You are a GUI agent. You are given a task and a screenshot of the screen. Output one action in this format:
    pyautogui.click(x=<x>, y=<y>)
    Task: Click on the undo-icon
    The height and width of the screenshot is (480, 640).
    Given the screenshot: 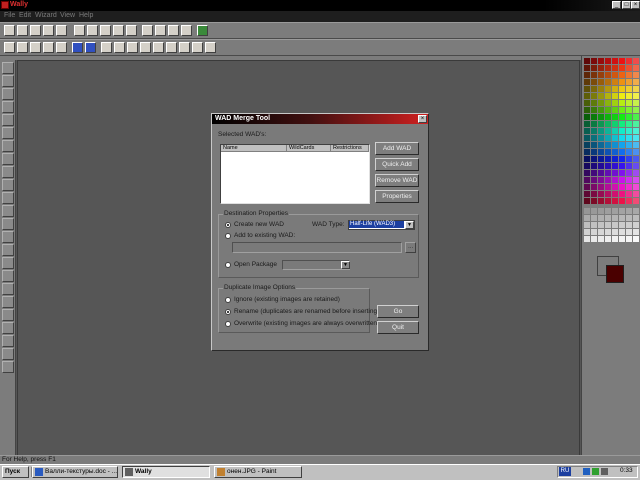 What is the action you would take?
    pyautogui.click(x=118, y=30)
    